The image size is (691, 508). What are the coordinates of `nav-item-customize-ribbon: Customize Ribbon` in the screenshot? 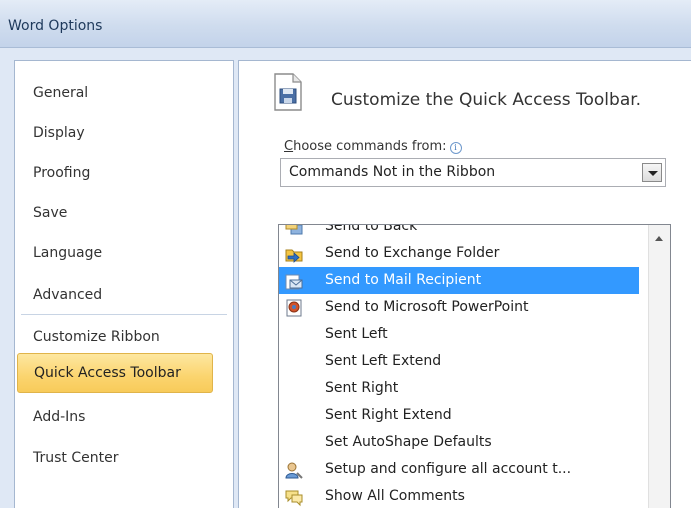 It's located at (96, 337).